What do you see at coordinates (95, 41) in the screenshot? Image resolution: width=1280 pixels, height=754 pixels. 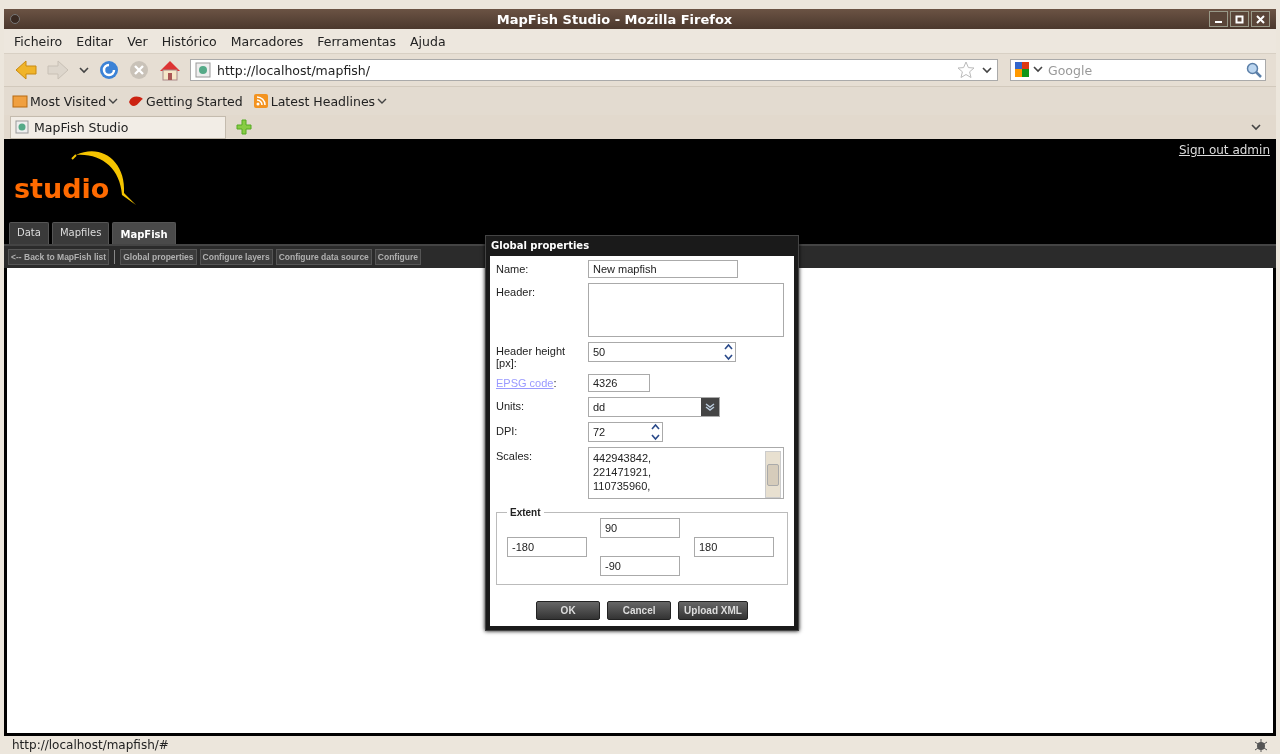 I see `menu-item: Editar` at bounding box center [95, 41].